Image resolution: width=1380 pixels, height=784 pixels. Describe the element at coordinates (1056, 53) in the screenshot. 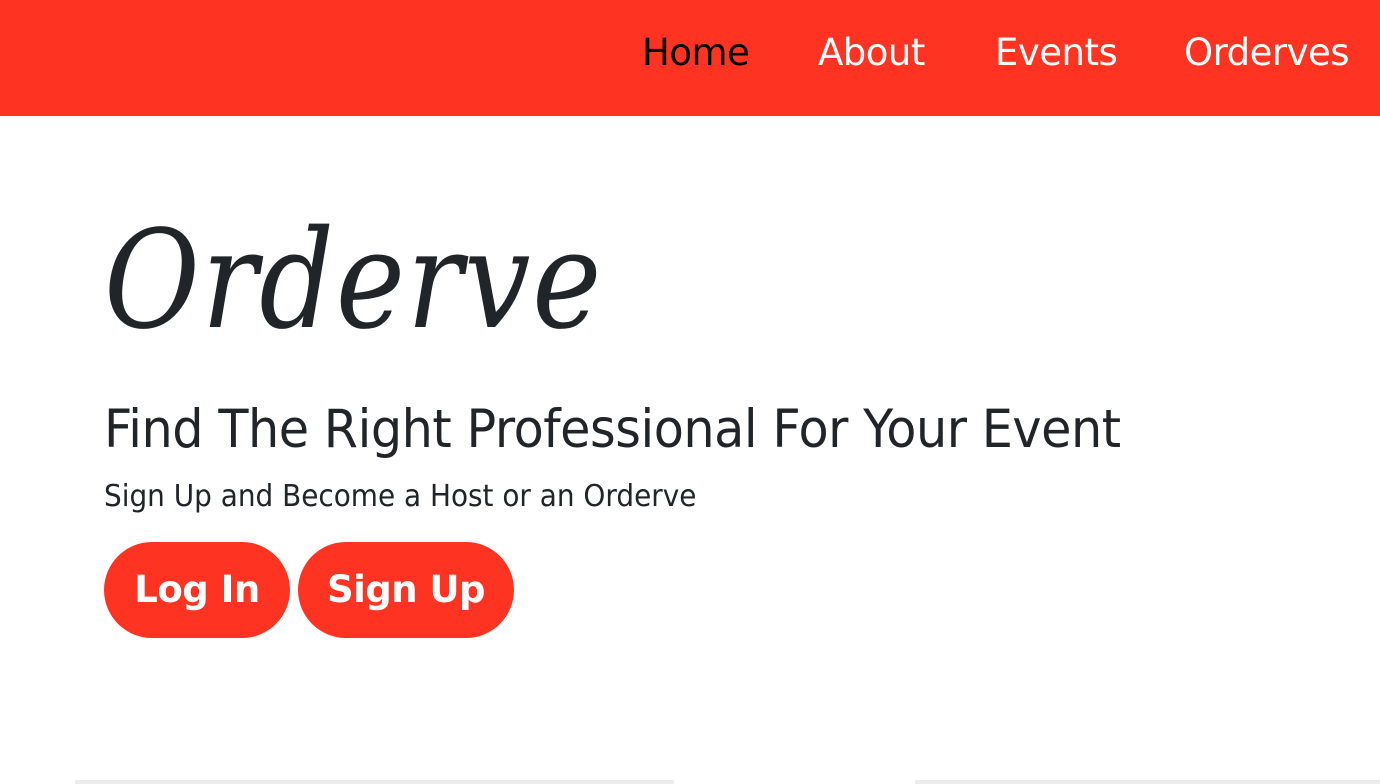

I see `nav-events-link: Events` at that location.